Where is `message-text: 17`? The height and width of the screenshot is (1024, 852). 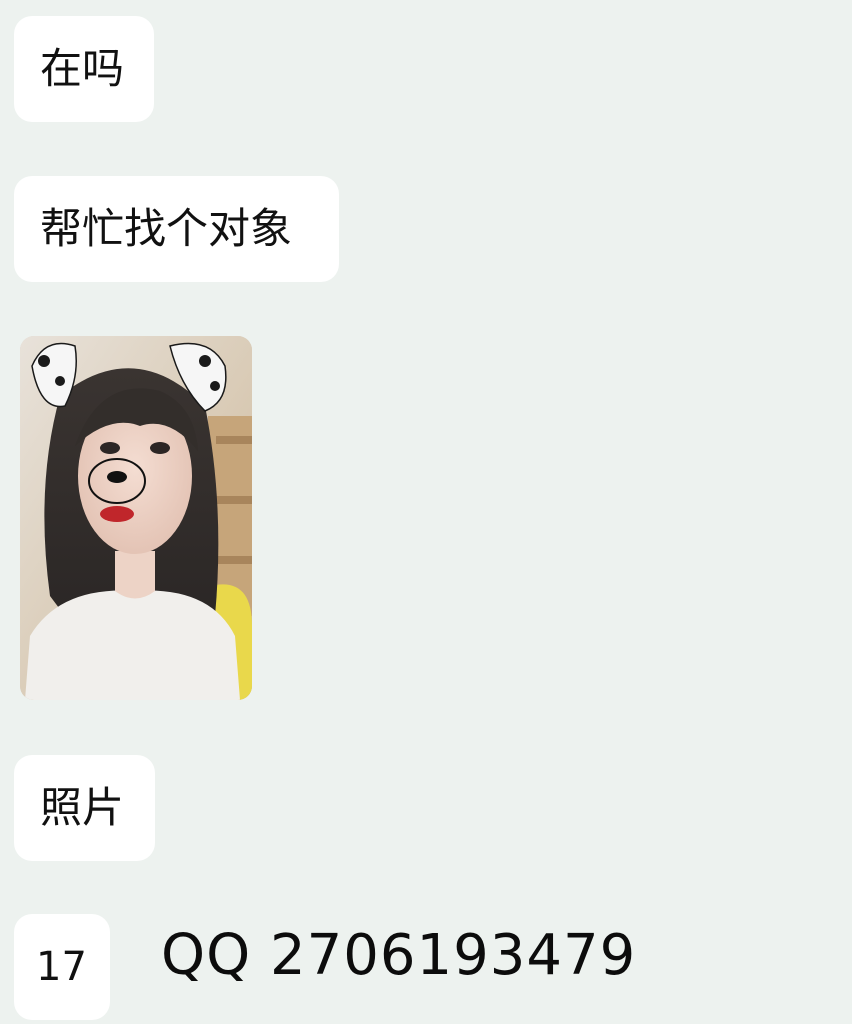 message-text: 17 is located at coordinates (61, 967).